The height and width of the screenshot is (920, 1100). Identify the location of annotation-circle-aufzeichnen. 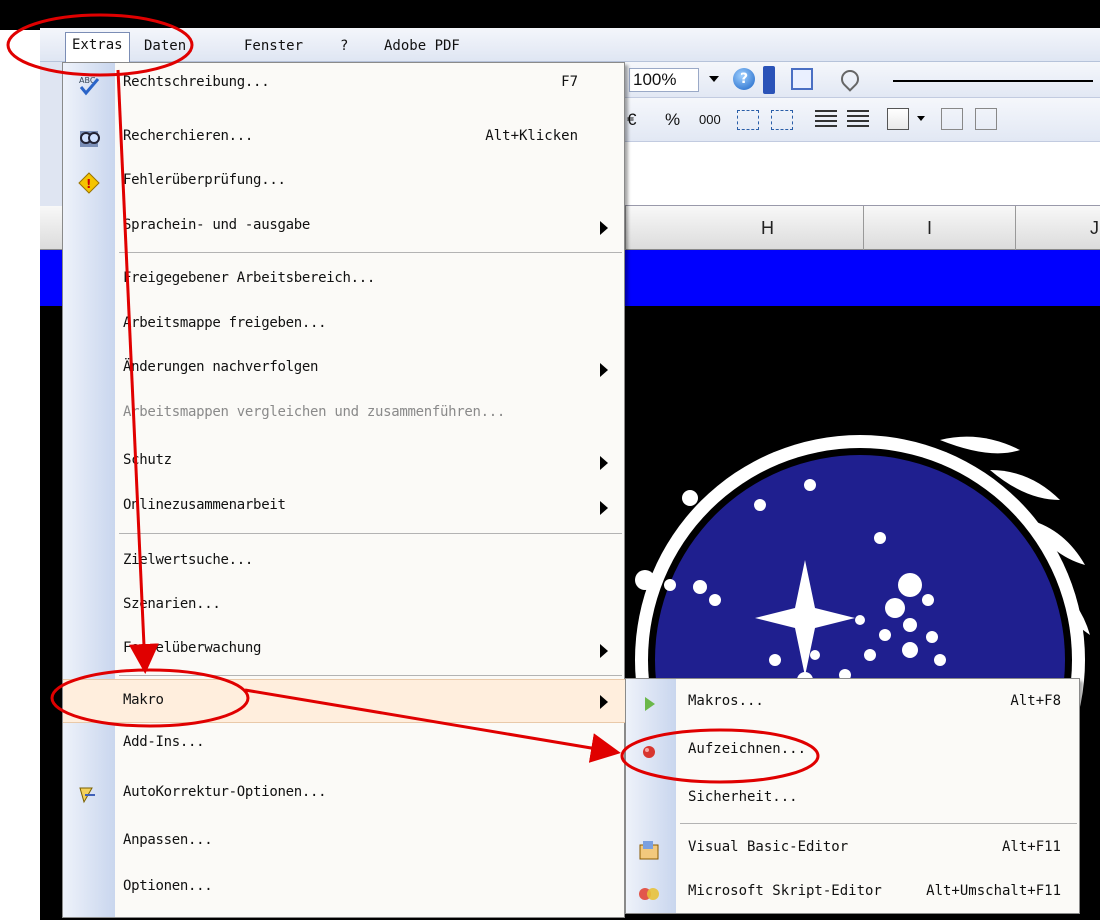
(720, 756).